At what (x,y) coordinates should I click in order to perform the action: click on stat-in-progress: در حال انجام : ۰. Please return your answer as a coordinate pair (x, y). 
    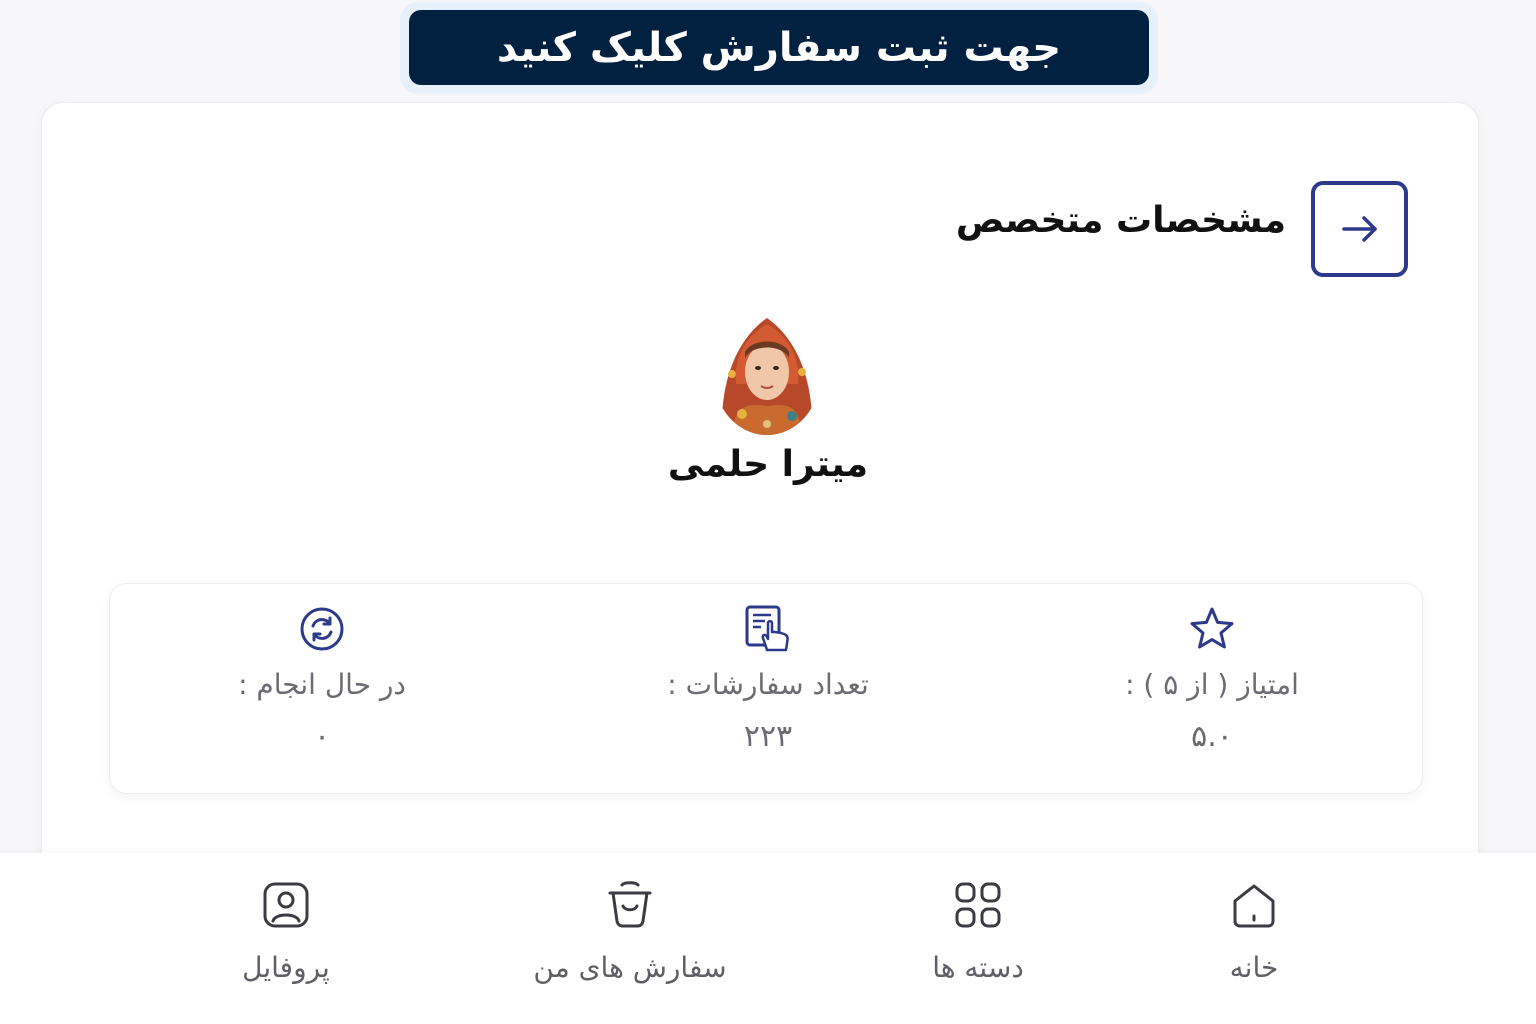
    Looking at the image, I should click on (322, 689).